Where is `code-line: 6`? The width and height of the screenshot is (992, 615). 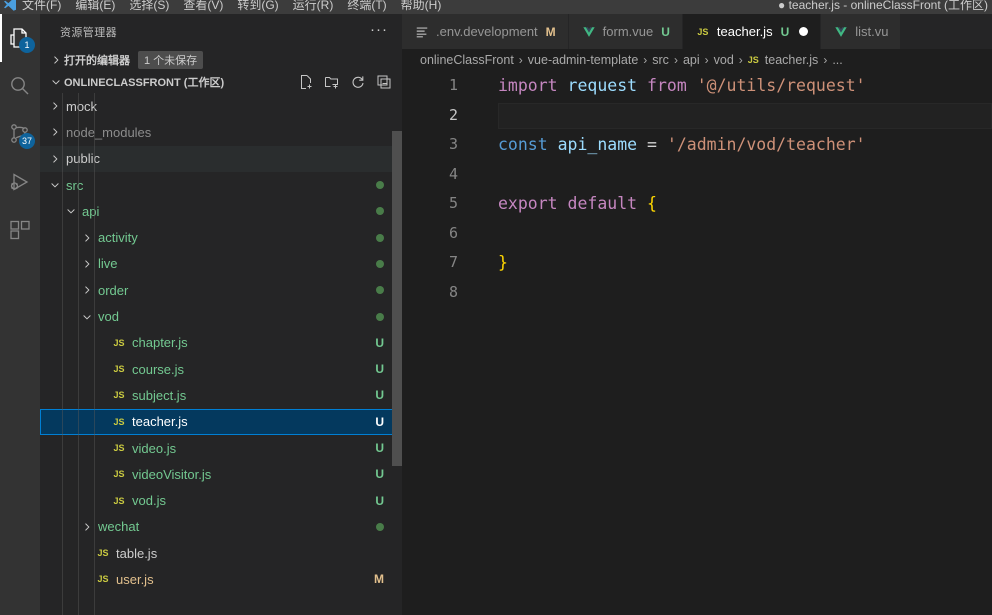
code-line: 6 is located at coordinates (697, 234).